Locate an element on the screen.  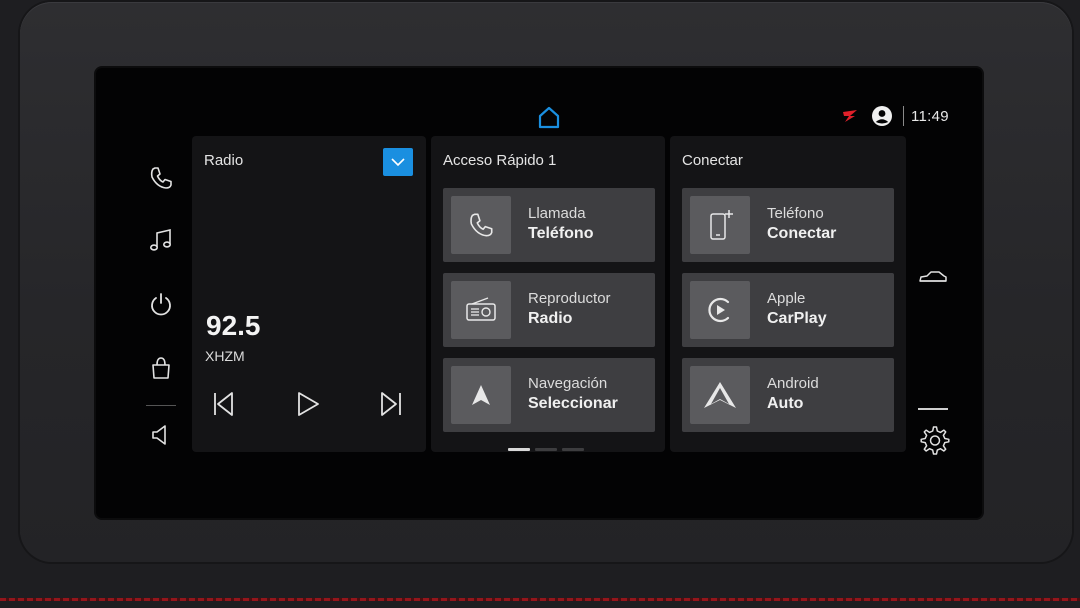
rail-phone-button is located at coordinates (161, 178).